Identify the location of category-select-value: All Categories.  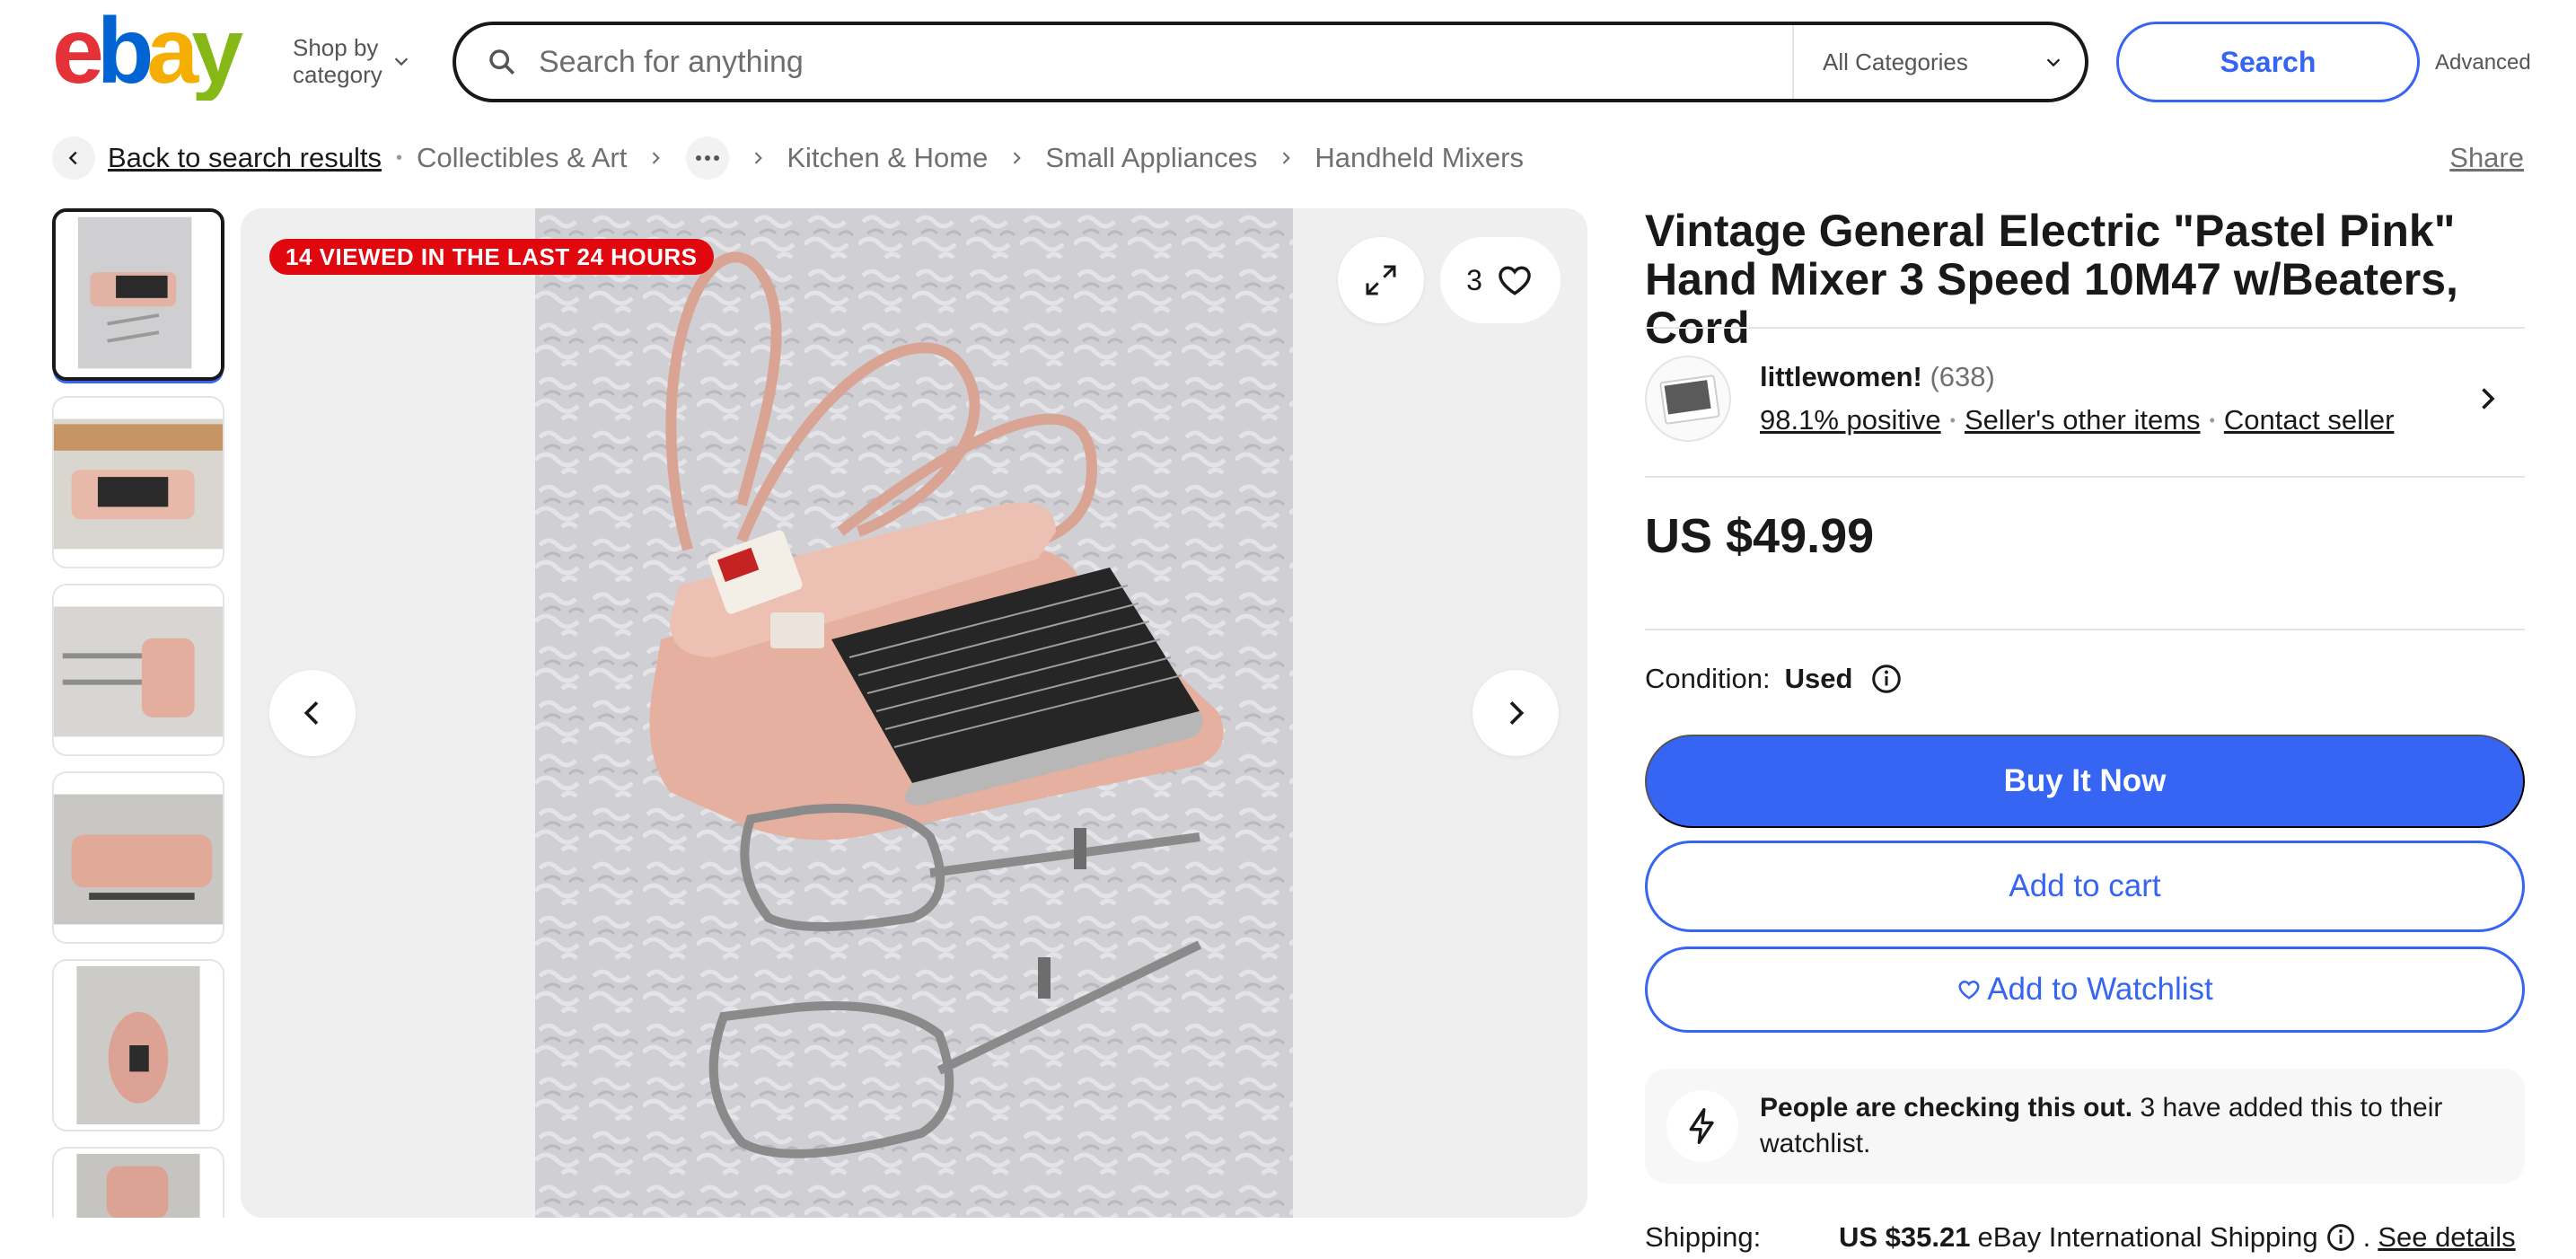
(1895, 61).